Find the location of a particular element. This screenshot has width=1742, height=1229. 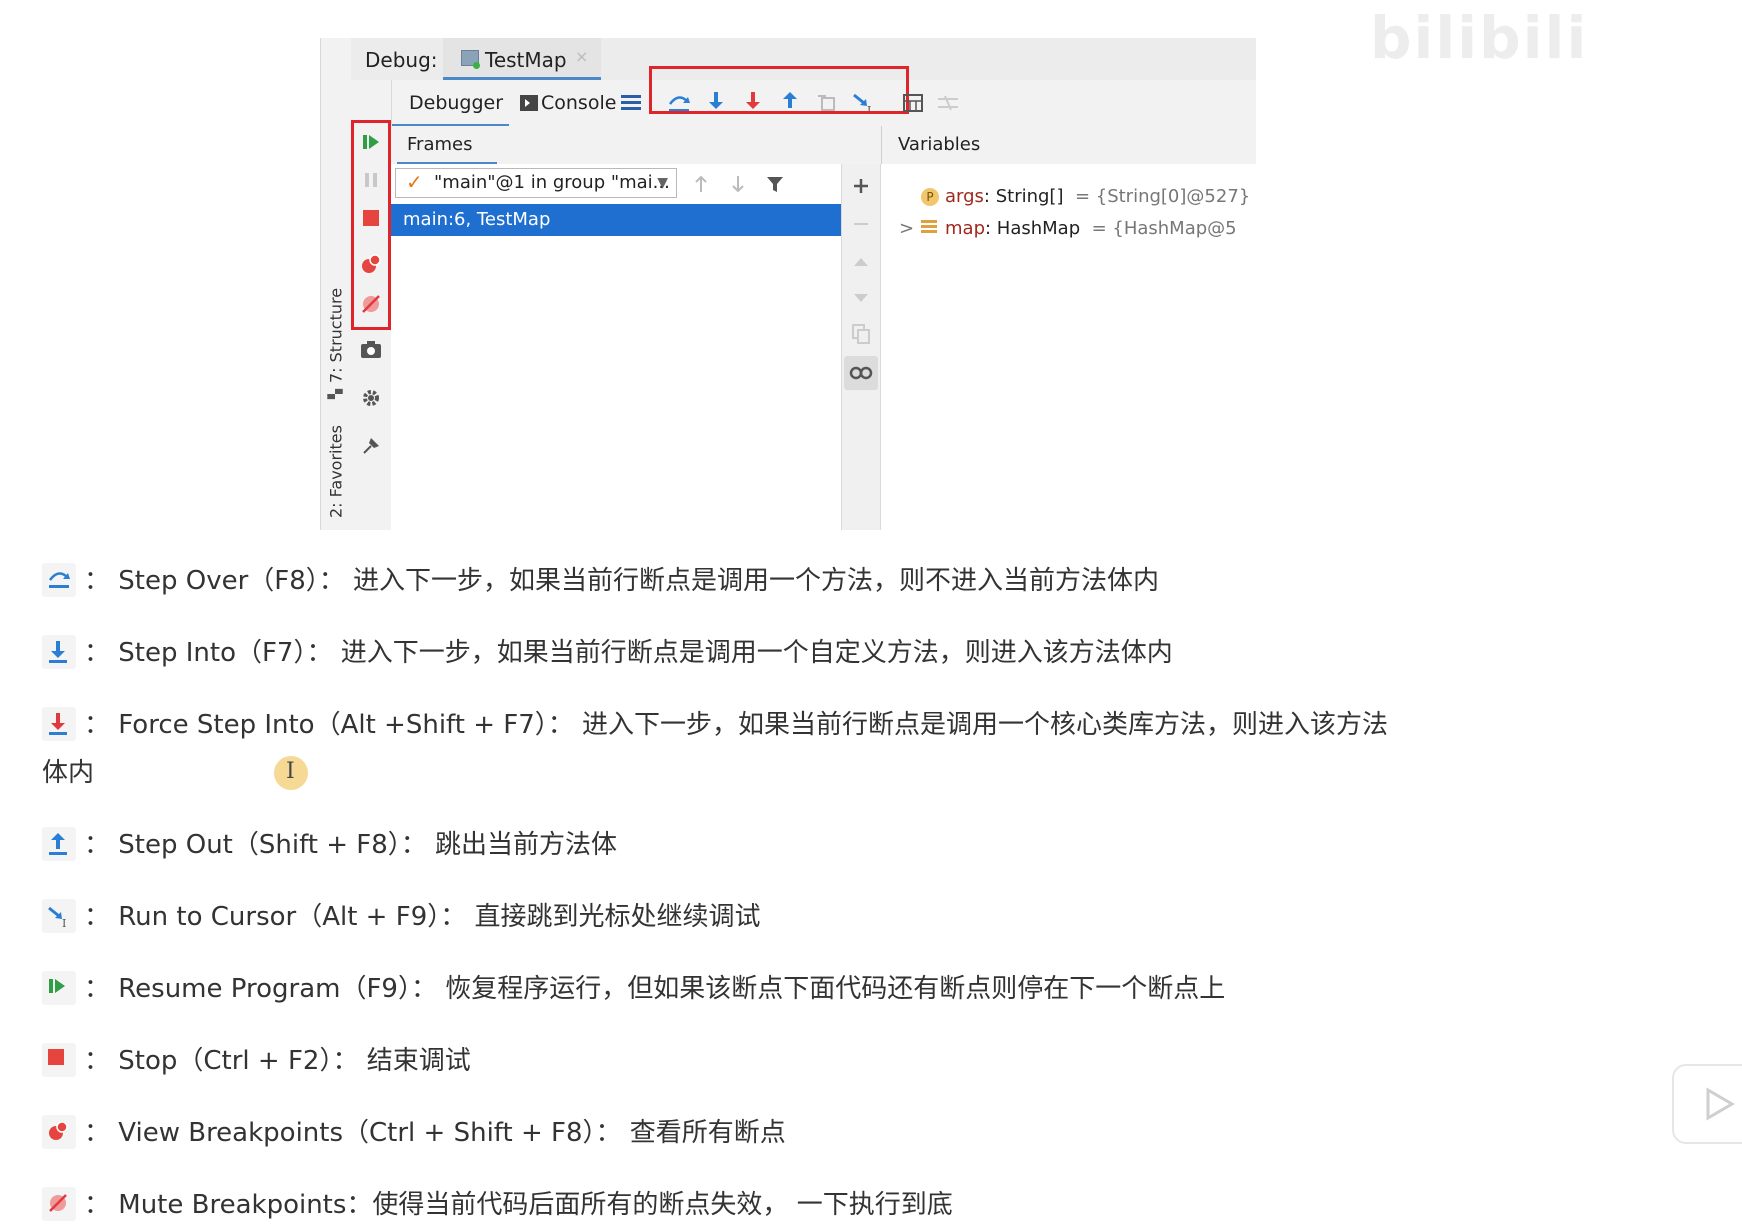

step-out-icon is located at coordinates (59, 844).